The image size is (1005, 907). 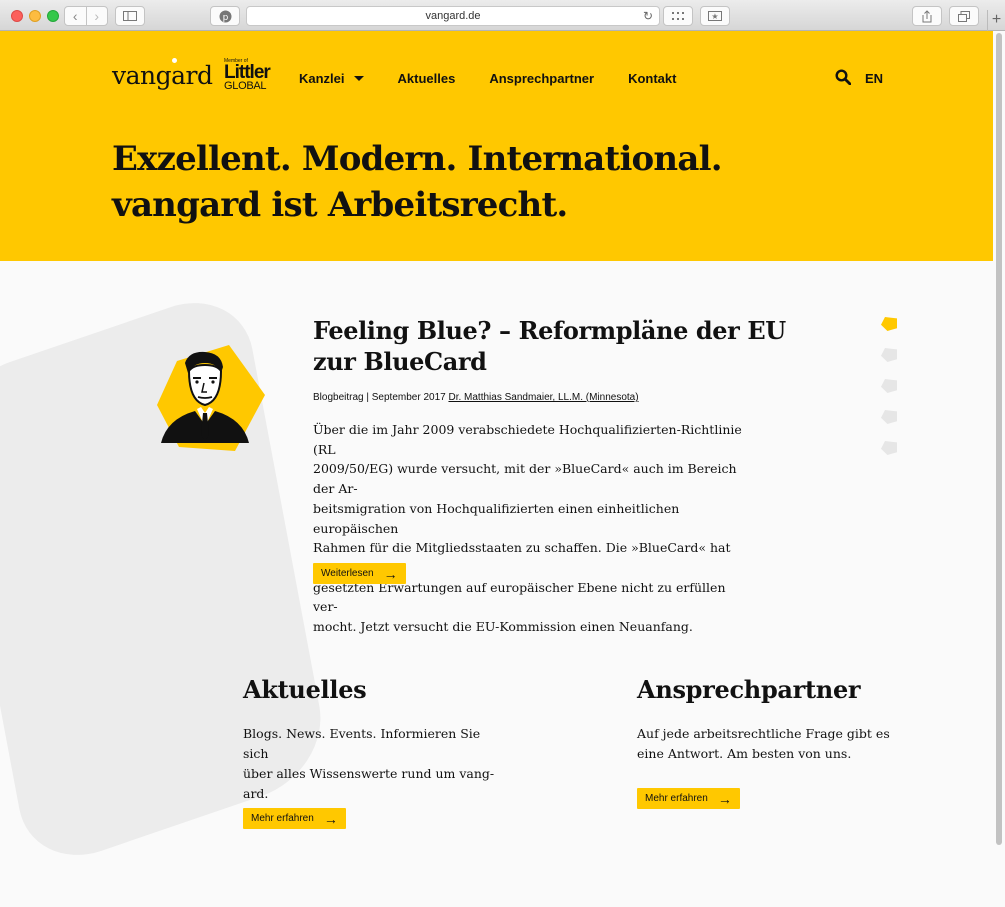 I want to click on nav-item-kanzlei: Kanzlei, so click(x=331, y=78).